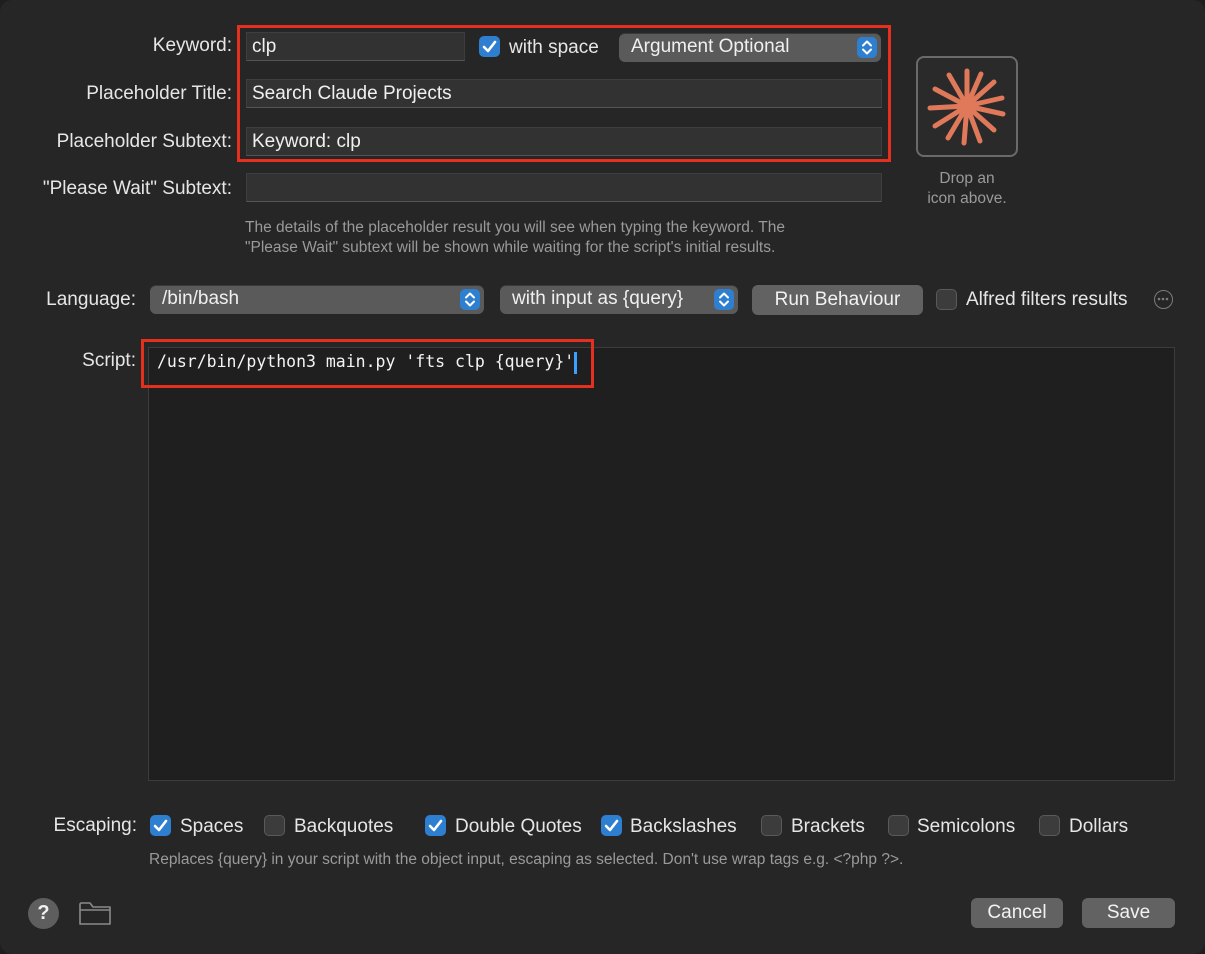 The height and width of the screenshot is (954, 1205). Describe the element at coordinates (966, 826) in the screenshot. I see `escaping-semicolons-label: Semicolons` at that location.